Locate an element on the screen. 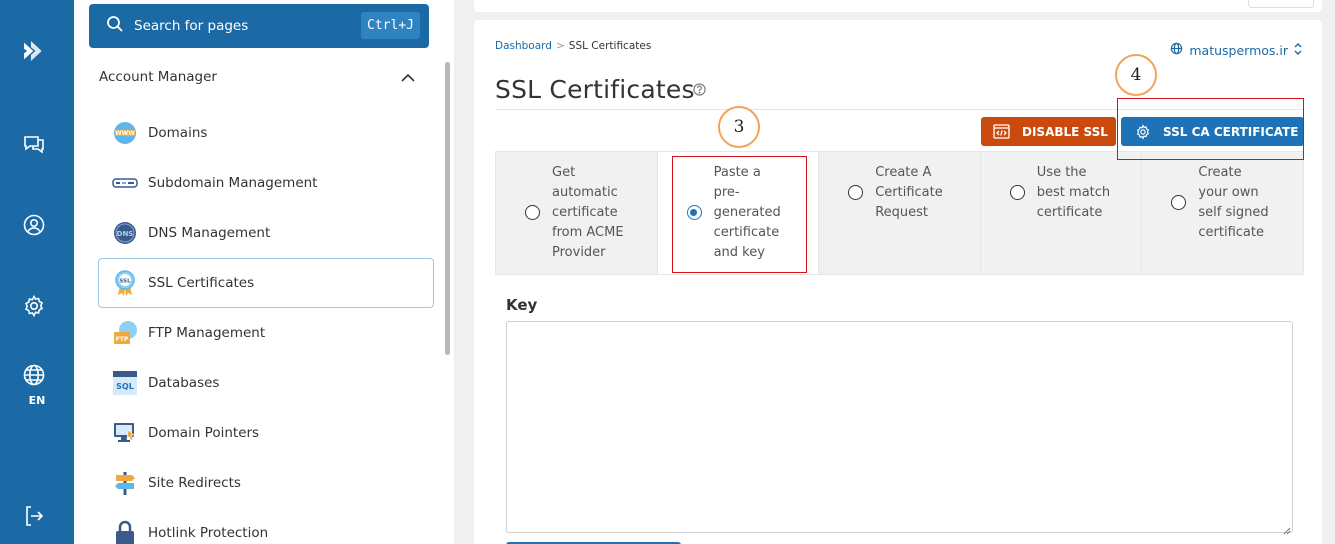 Image resolution: width=1335 pixels, height=544 pixels. option-label: Create your own self signed certificate is located at coordinates (1243, 203).